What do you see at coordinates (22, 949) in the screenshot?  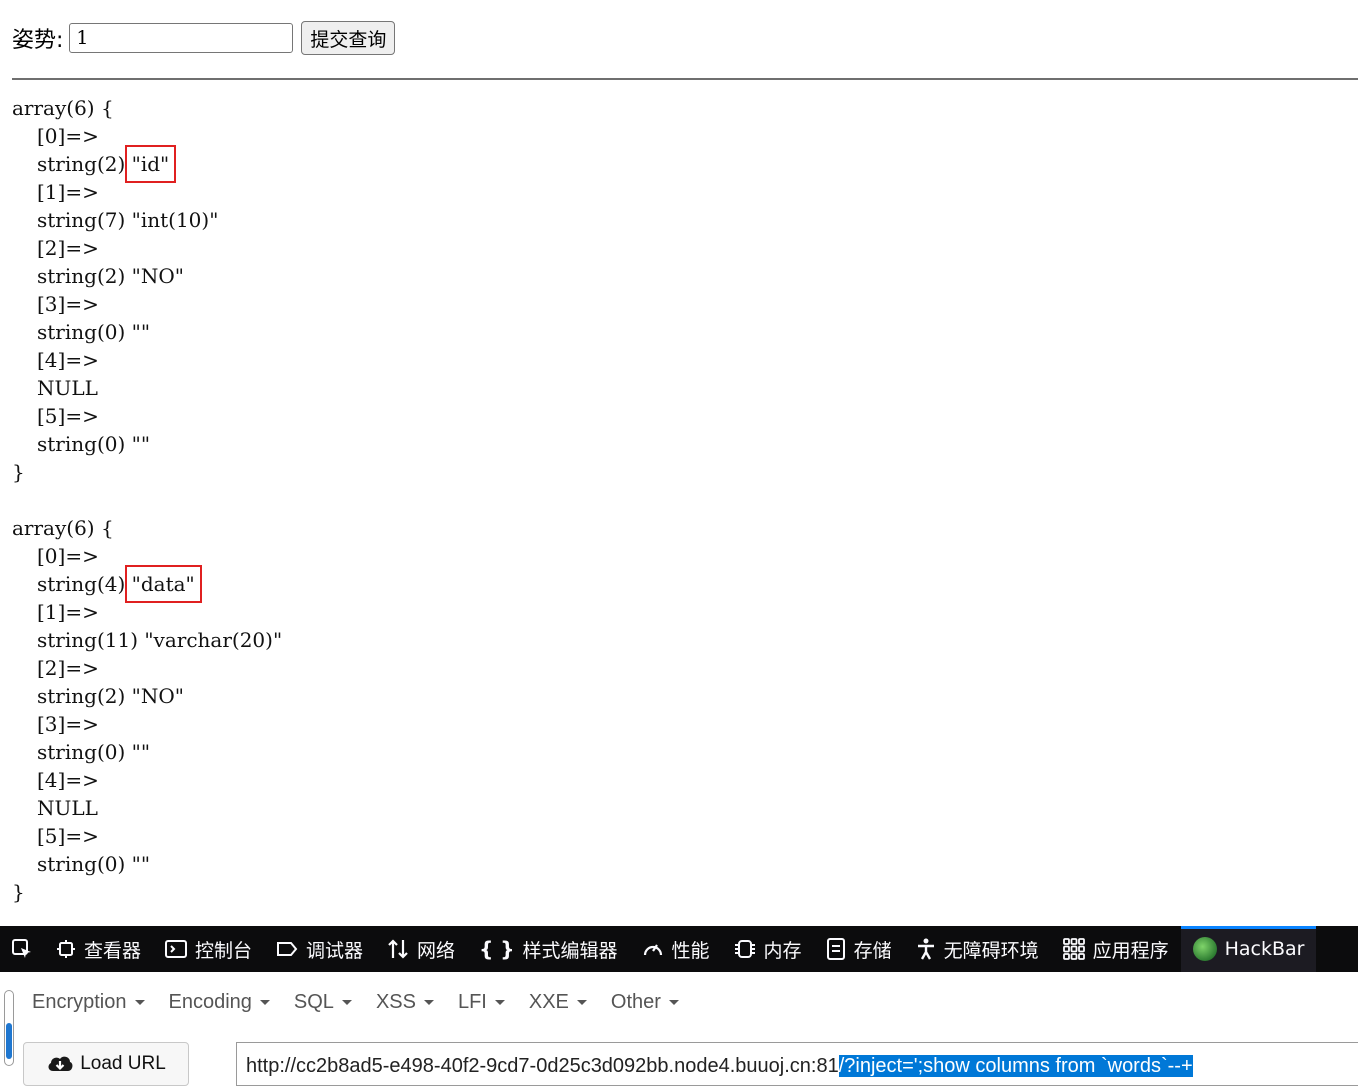 I see `element-picker-icon` at bounding box center [22, 949].